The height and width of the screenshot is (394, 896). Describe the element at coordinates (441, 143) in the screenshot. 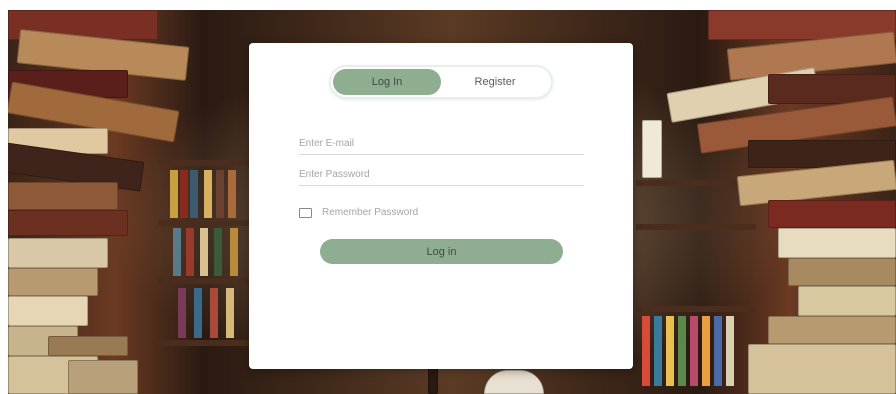

I see `email-input` at that location.